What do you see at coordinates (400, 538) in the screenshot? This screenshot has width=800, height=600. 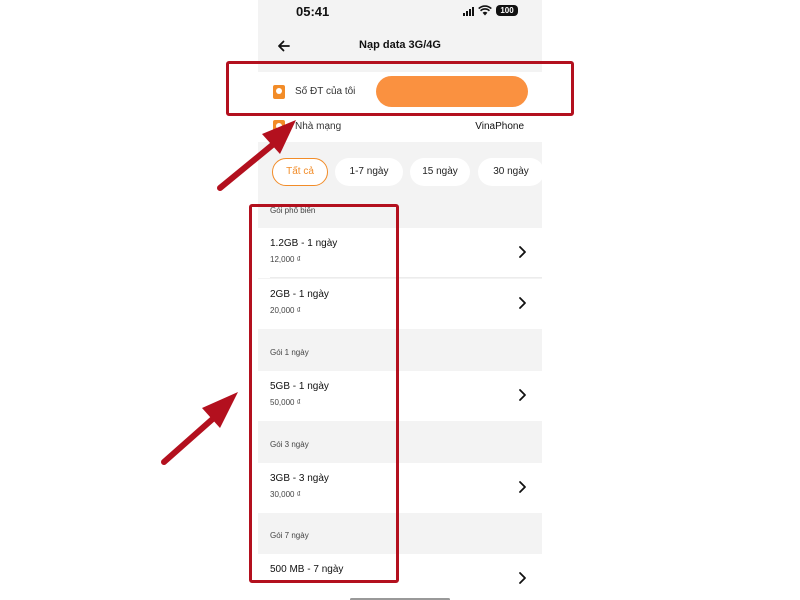 I see `section-header-7-days: Gói 7 ngày` at bounding box center [400, 538].